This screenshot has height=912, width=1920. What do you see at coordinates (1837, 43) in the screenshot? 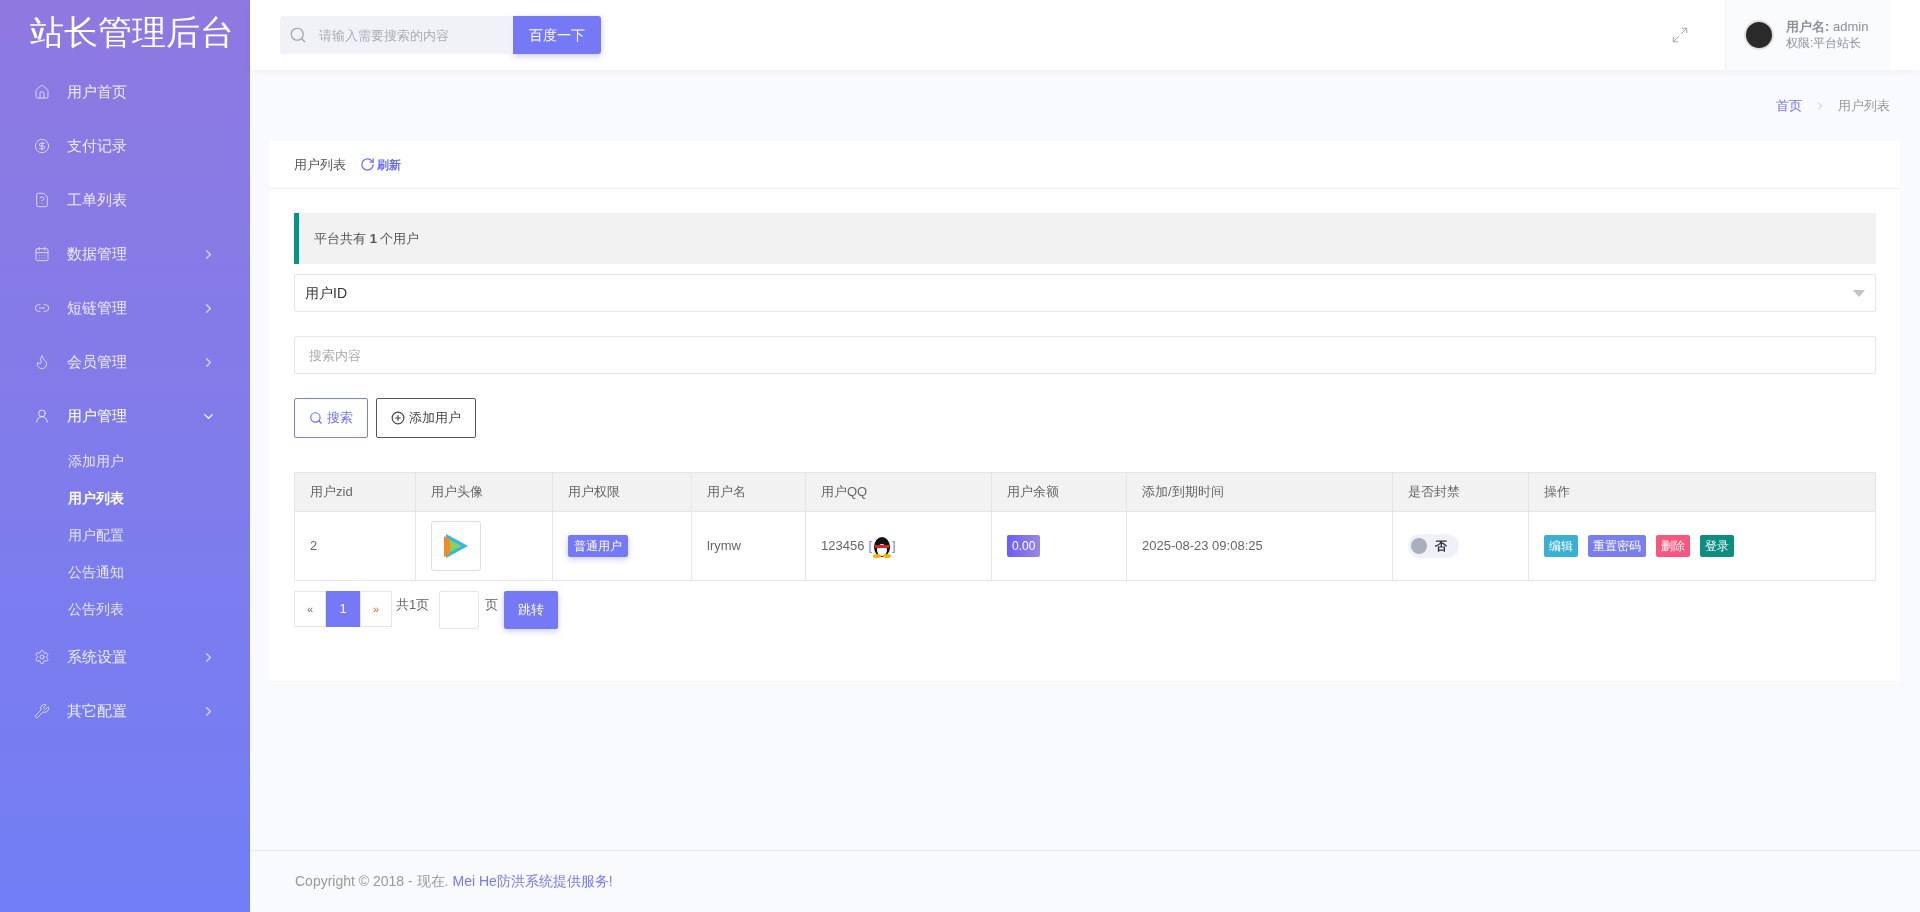
I see `role: 平台站长` at bounding box center [1837, 43].